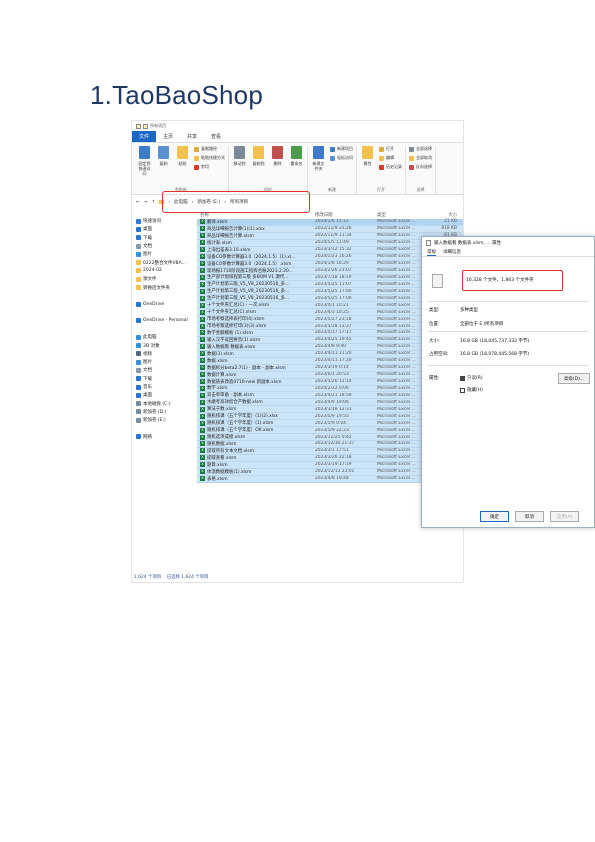 The height and width of the screenshot is (842, 595). I want to click on ribbon-button-label: 移动到, so click(239, 163).